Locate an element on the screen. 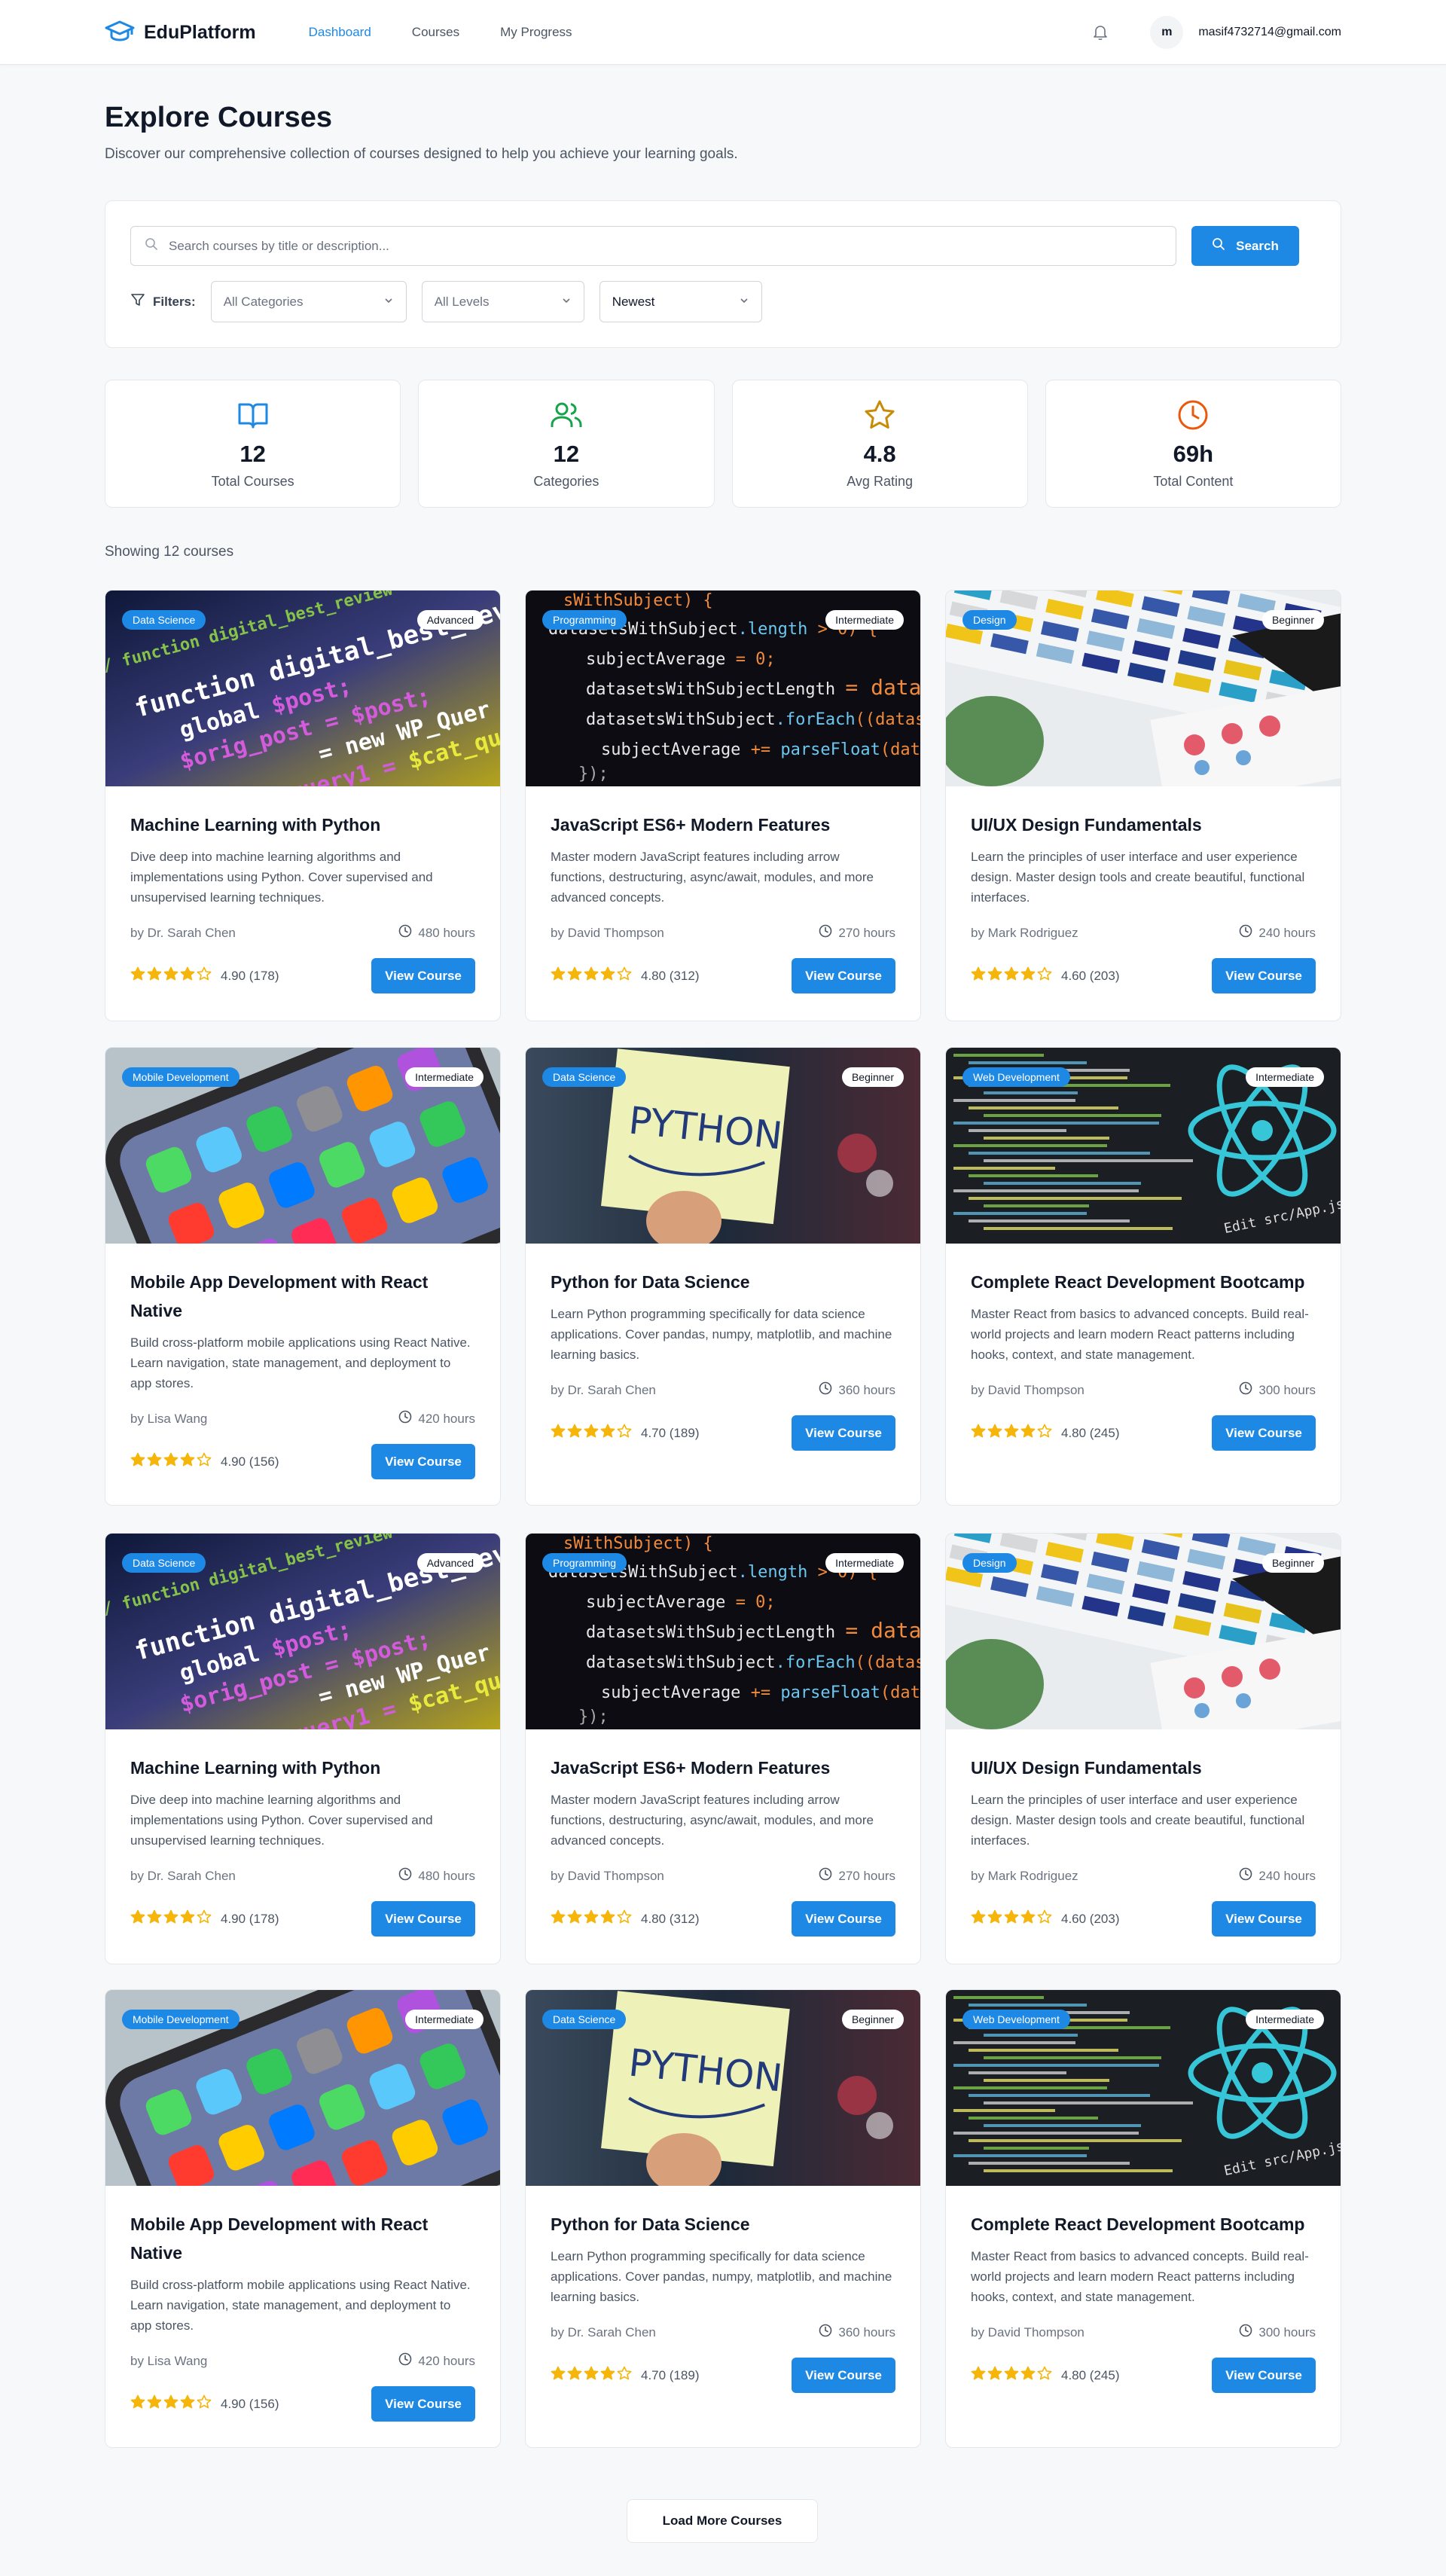 This screenshot has height=2576, width=1446. search-field is located at coordinates (653, 246).